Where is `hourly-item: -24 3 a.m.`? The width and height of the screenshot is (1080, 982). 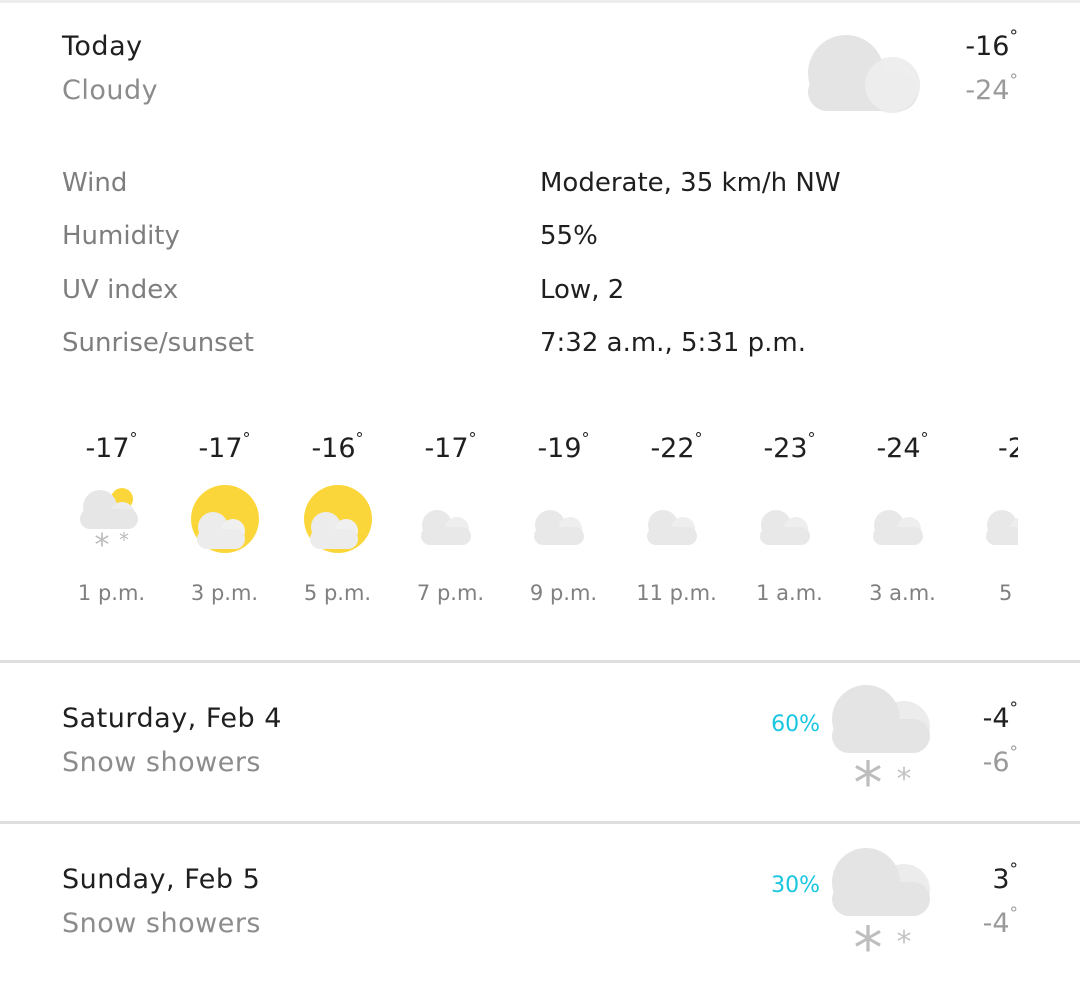 hourly-item: -24 3 a.m. is located at coordinates (902, 523).